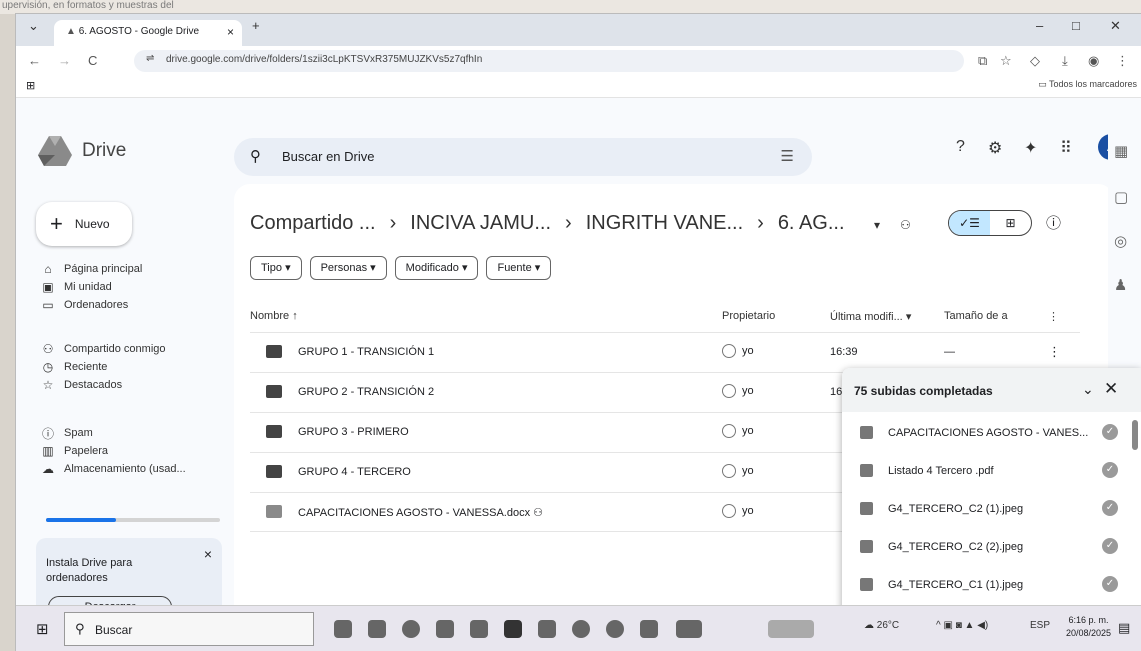 This screenshot has height=651, width=1141. I want to click on row-more-icon: ⋮, so click(1054, 352).